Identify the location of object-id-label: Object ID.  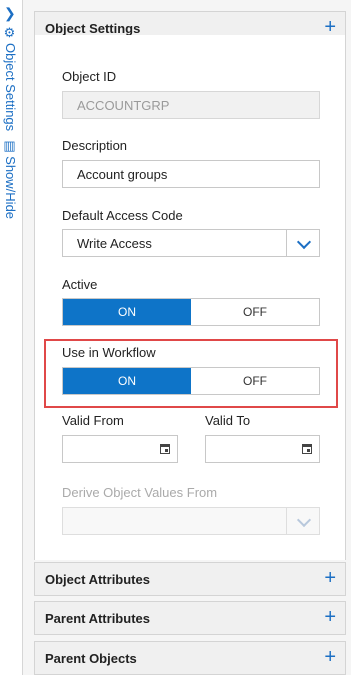
(89, 76).